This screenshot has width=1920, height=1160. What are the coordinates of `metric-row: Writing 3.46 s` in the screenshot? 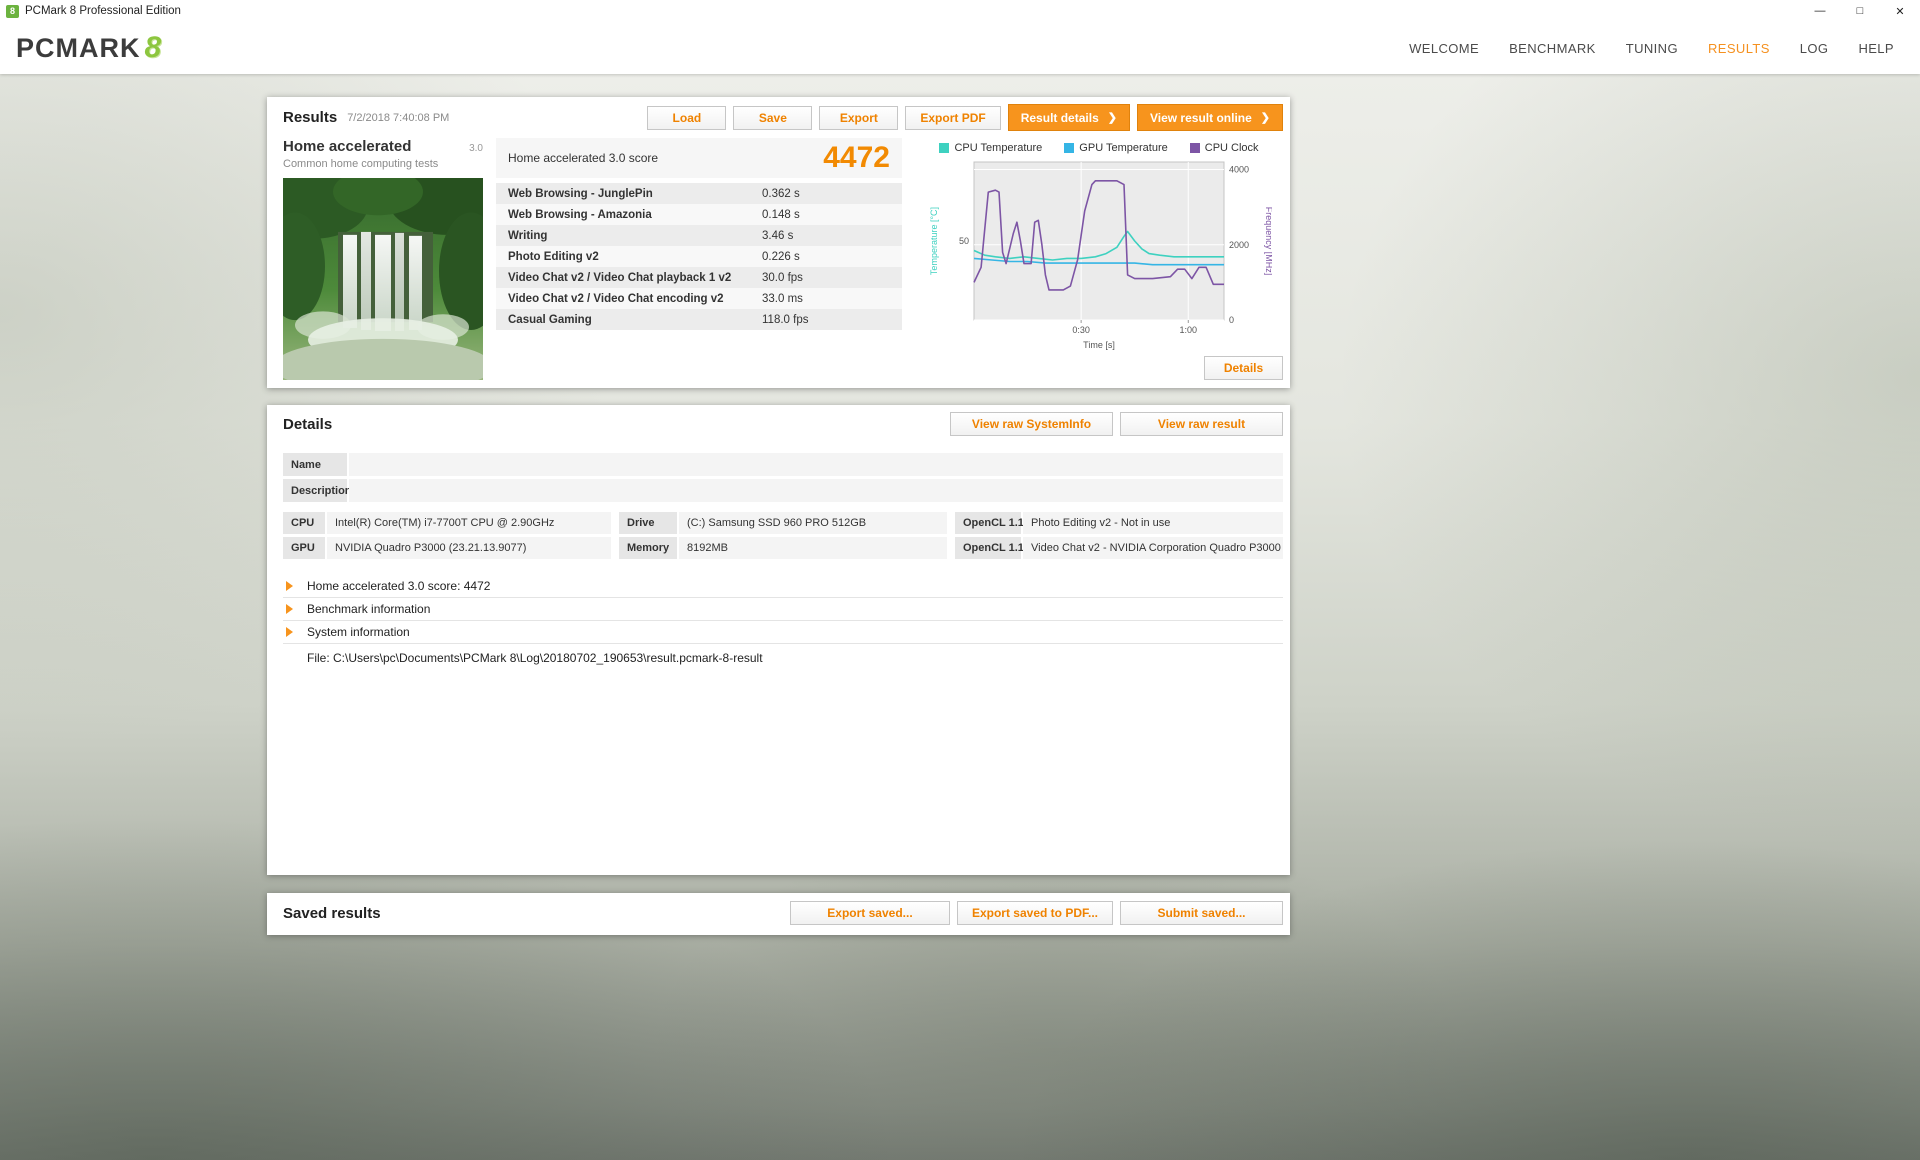 It's located at (699, 235).